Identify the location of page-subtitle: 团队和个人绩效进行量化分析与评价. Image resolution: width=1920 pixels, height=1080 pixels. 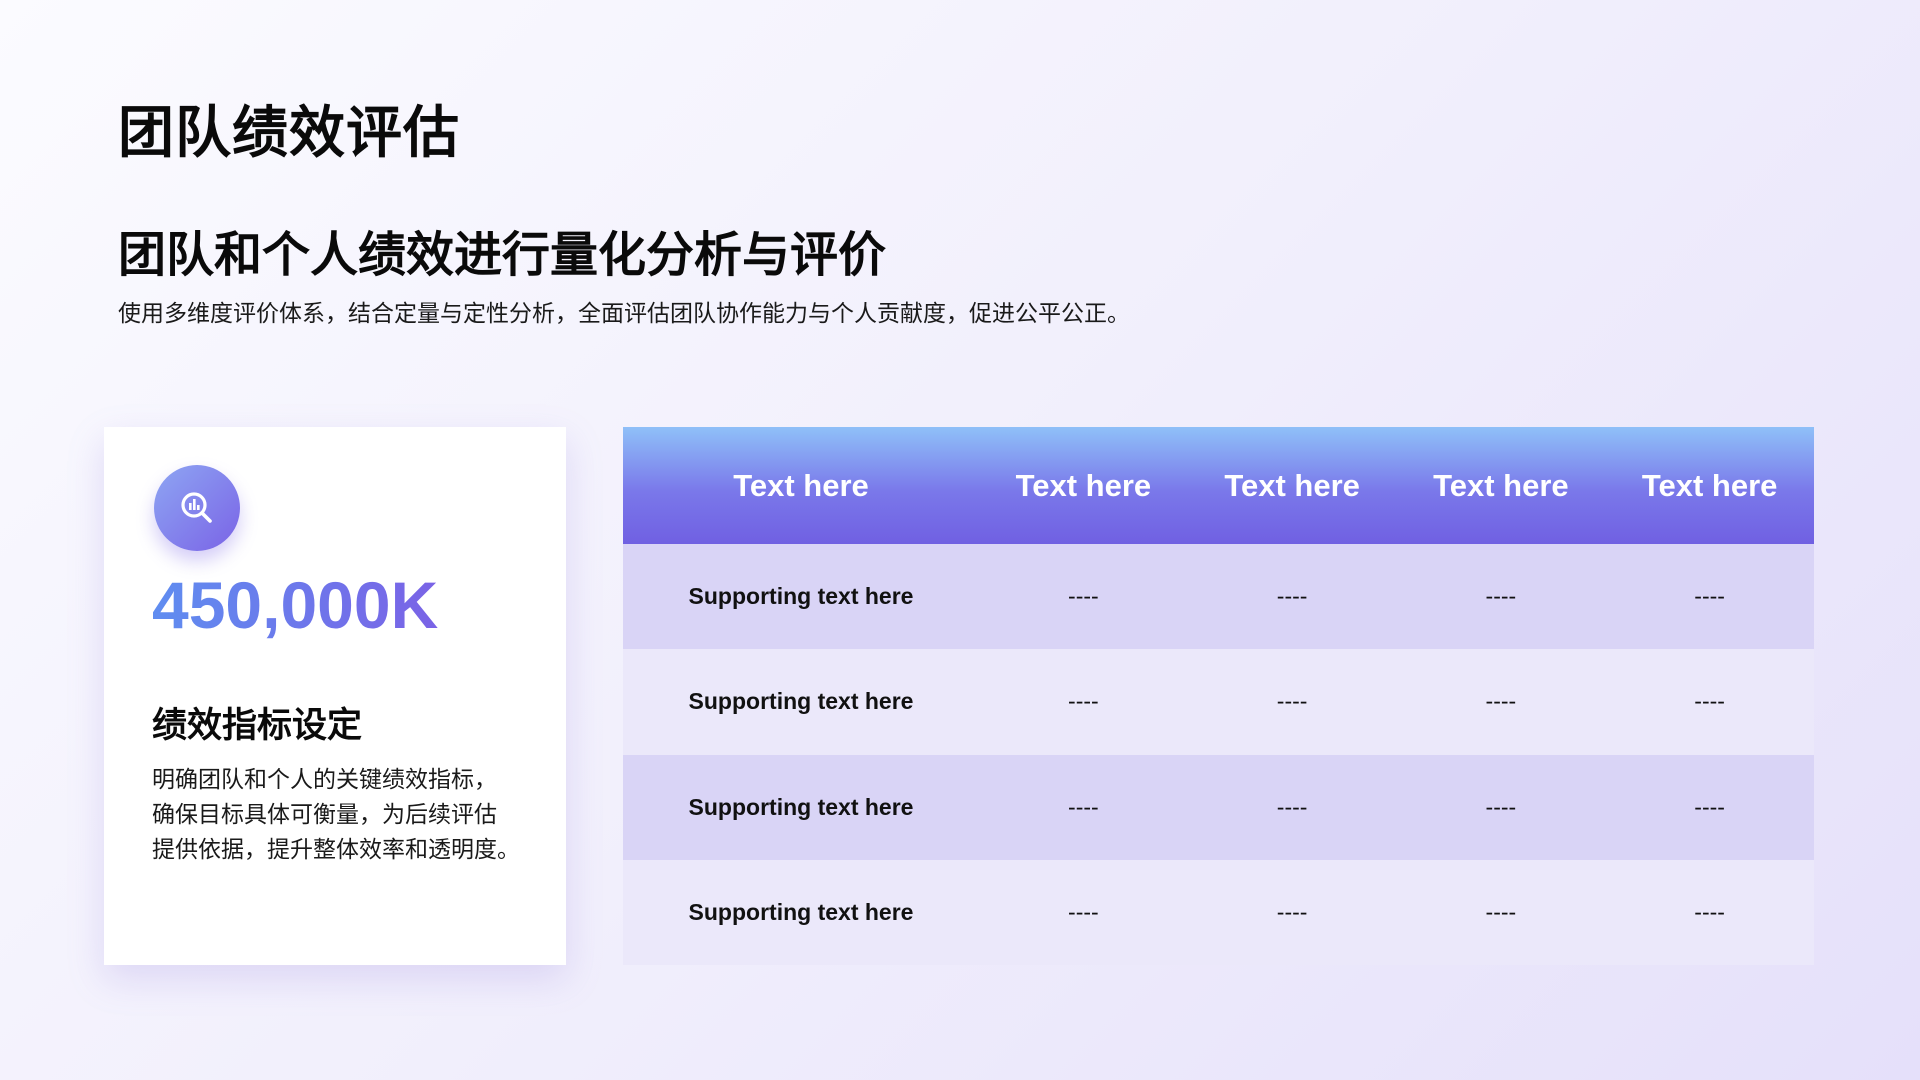
(502, 255).